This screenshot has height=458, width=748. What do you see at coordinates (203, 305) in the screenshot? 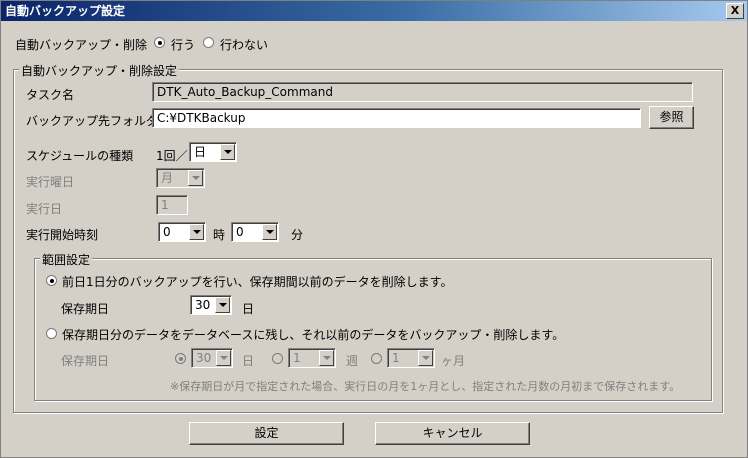
I see `retention1-value: 30` at bounding box center [203, 305].